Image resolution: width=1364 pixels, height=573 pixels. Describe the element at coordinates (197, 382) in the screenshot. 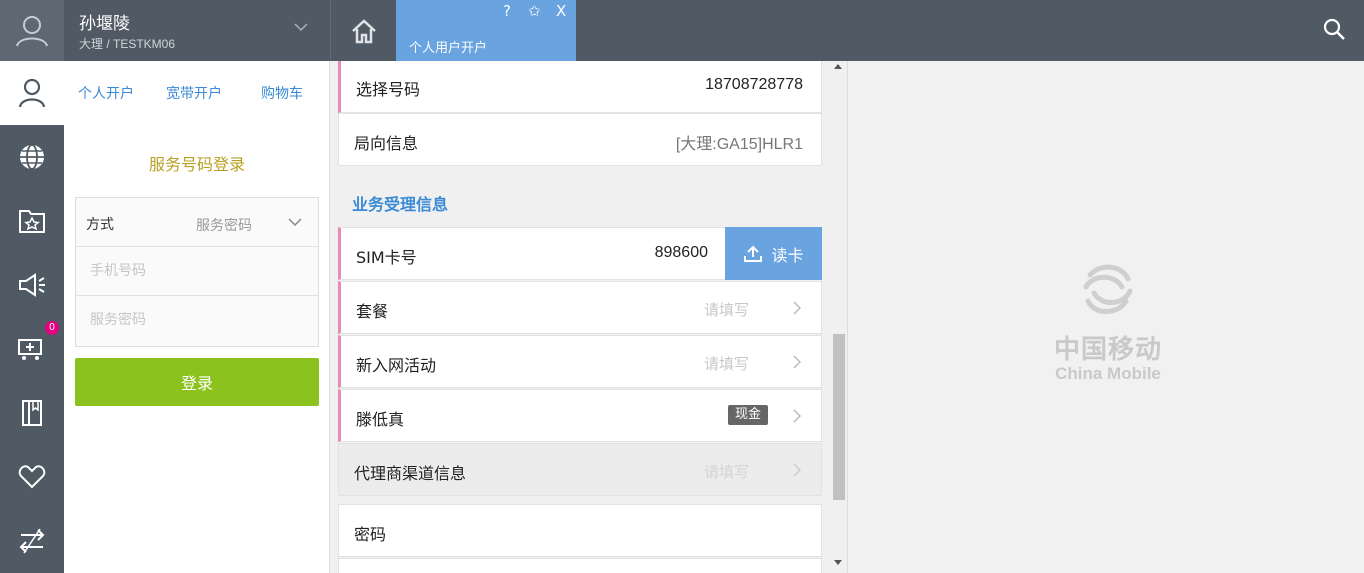

I see `login-button: 登录` at that location.